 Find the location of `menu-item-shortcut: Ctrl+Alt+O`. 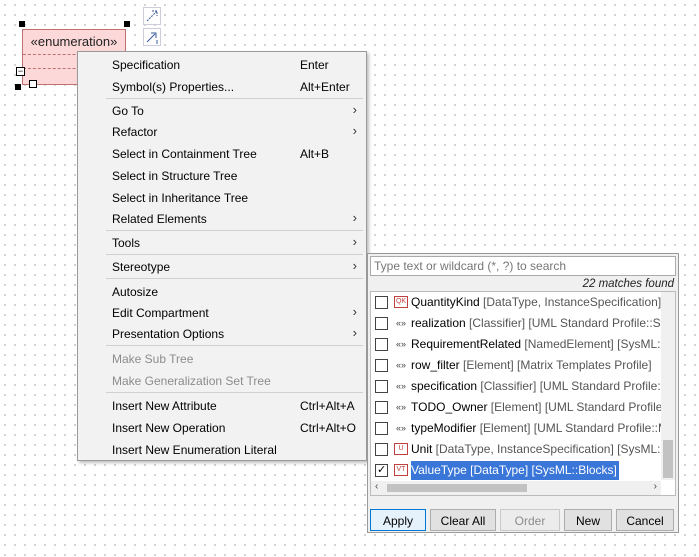

menu-item-shortcut: Ctrl+Alt+O is located at coordinates (328, 428).